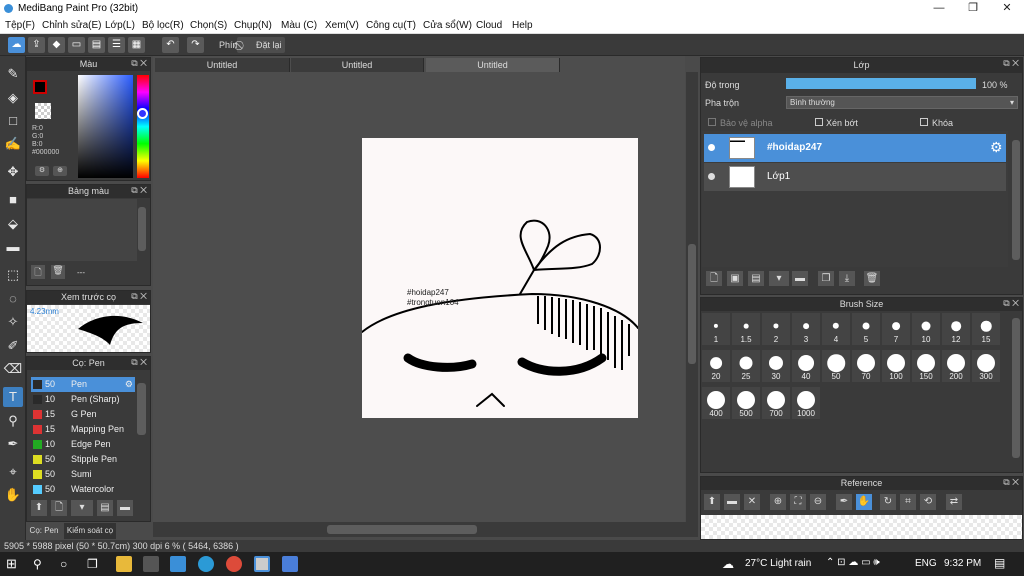 The image size is (1024, 576). Describe the element at coordinates (83, 474) in the screenshot. I see `brush-item-6: 50 Sumi` at that location.